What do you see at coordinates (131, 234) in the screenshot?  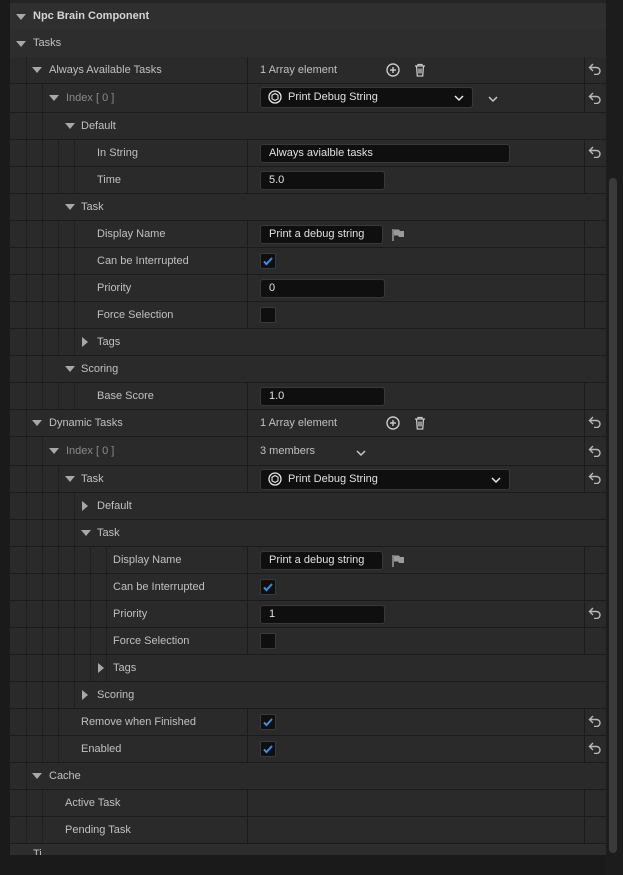 I see `property-label: Display Name` at bounding box center [131, 234].